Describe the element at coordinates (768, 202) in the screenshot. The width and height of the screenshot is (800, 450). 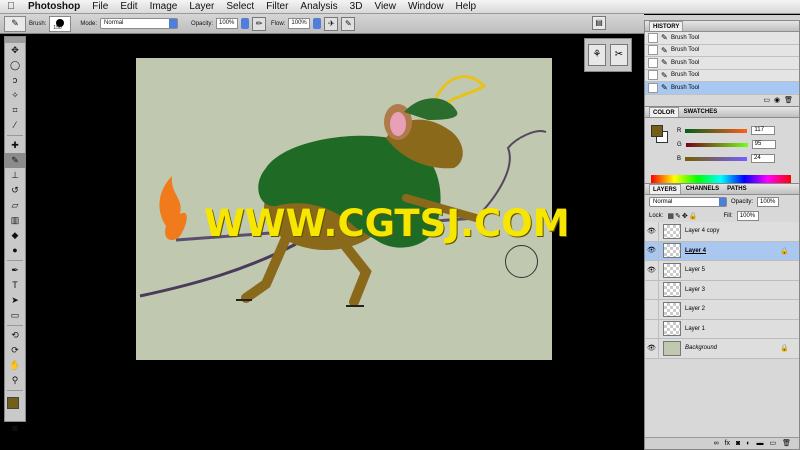
I see `layer-opacity-field: 100%` at that location.